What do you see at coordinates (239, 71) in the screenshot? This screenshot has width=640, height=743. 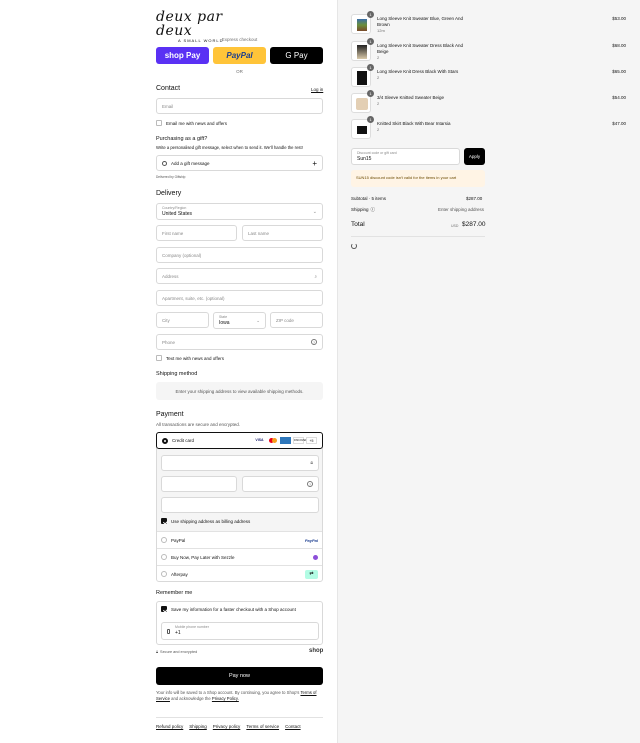 I see `or-divider: OR` at bounding box center [239, 71].